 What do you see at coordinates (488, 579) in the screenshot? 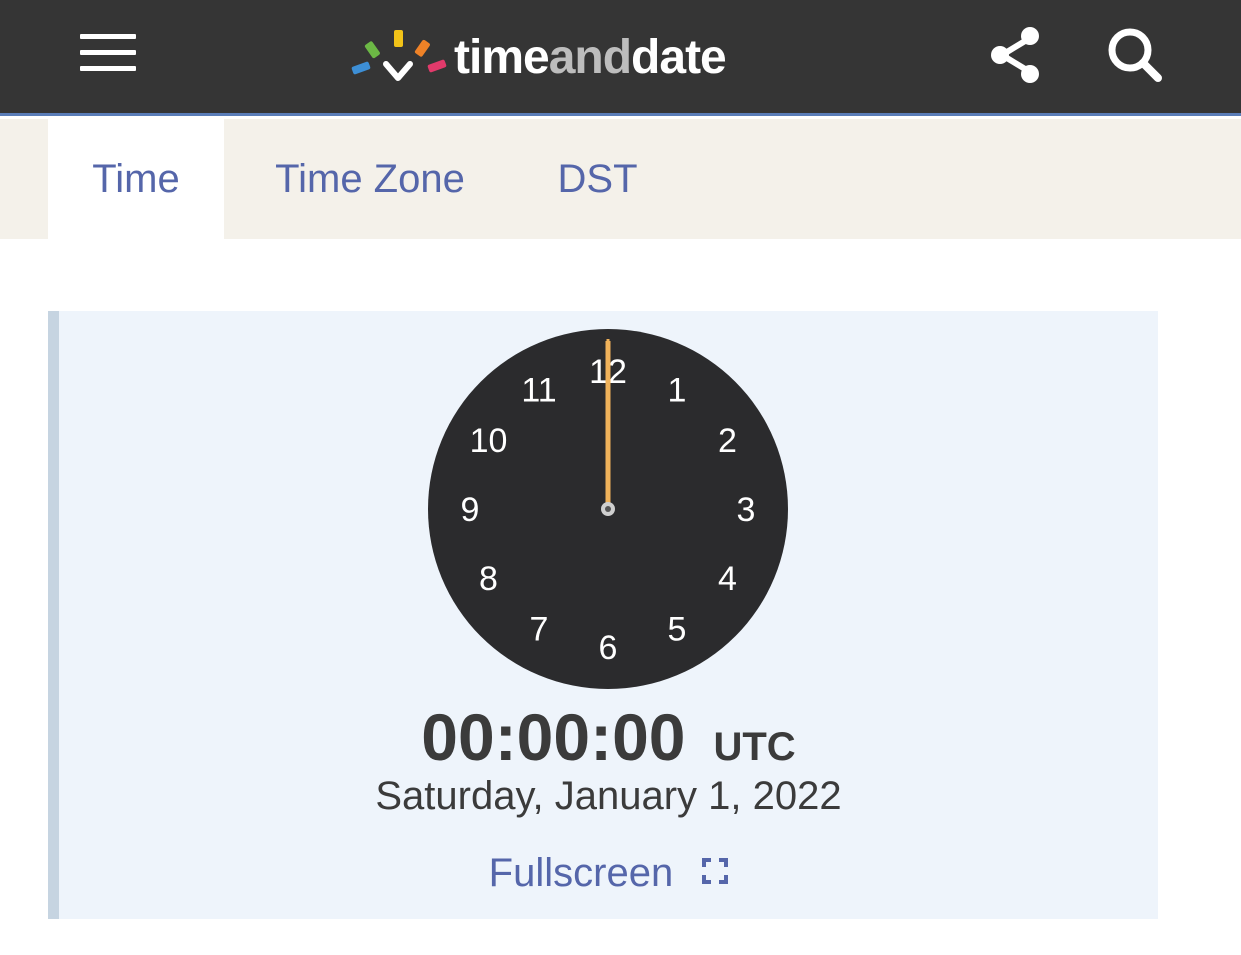
I see `clock-numeral-8: 8` at bounding box center [488, 579].